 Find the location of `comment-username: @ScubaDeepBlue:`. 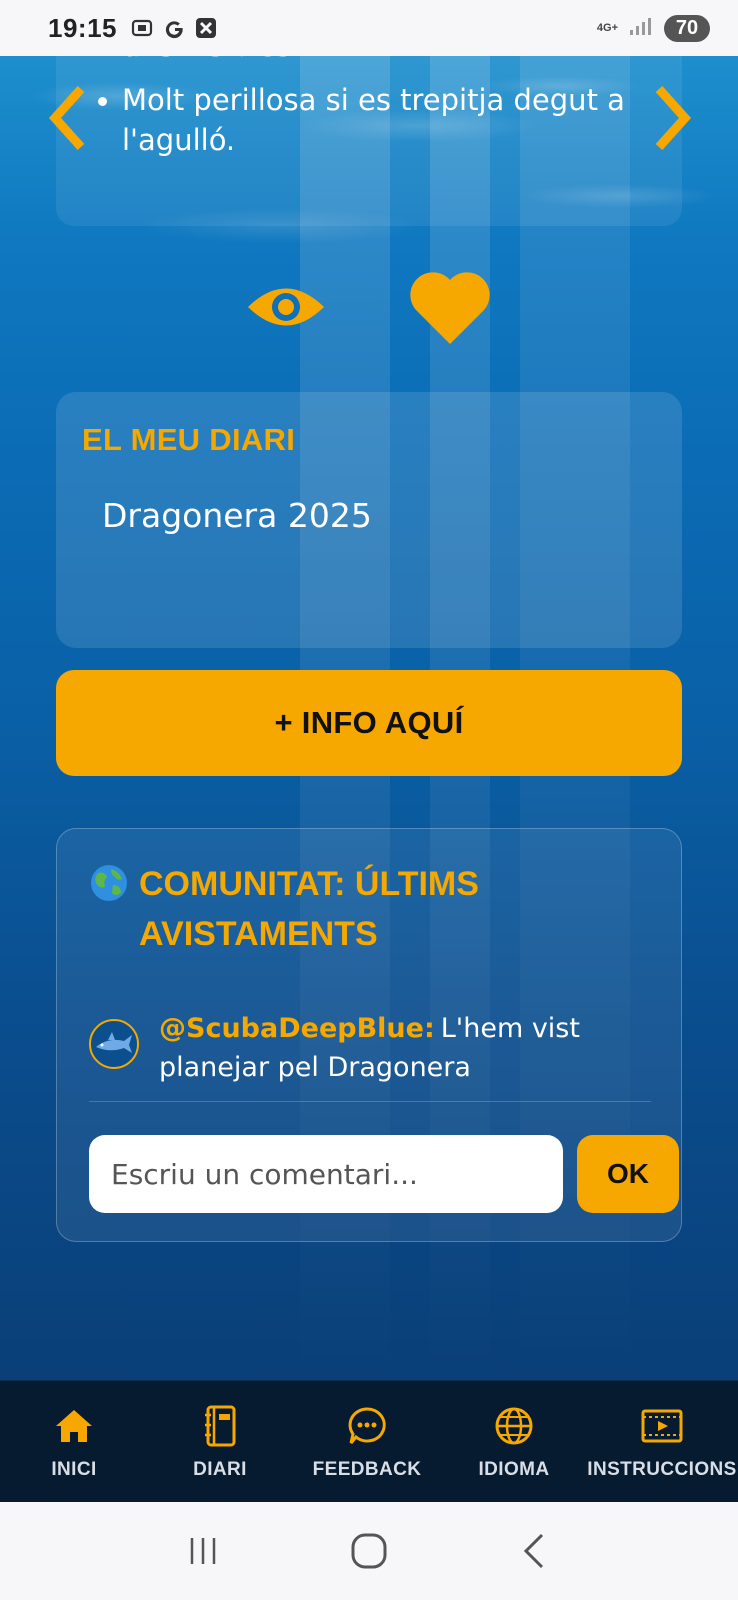

comment-username: @ScubaDeepBlue: is located at coordinates (297, 1028).